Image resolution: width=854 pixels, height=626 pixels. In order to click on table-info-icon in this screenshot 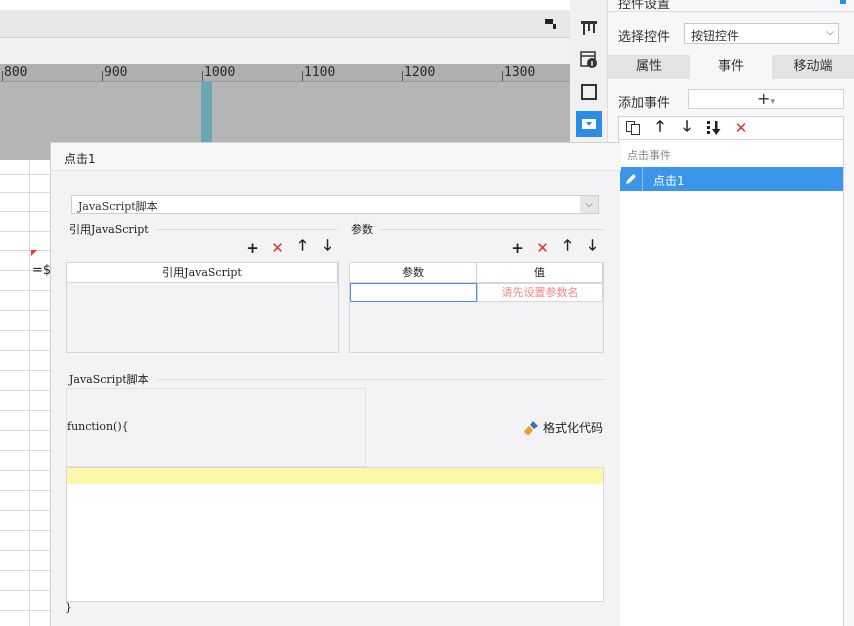, I will do `click(589, 60)`.